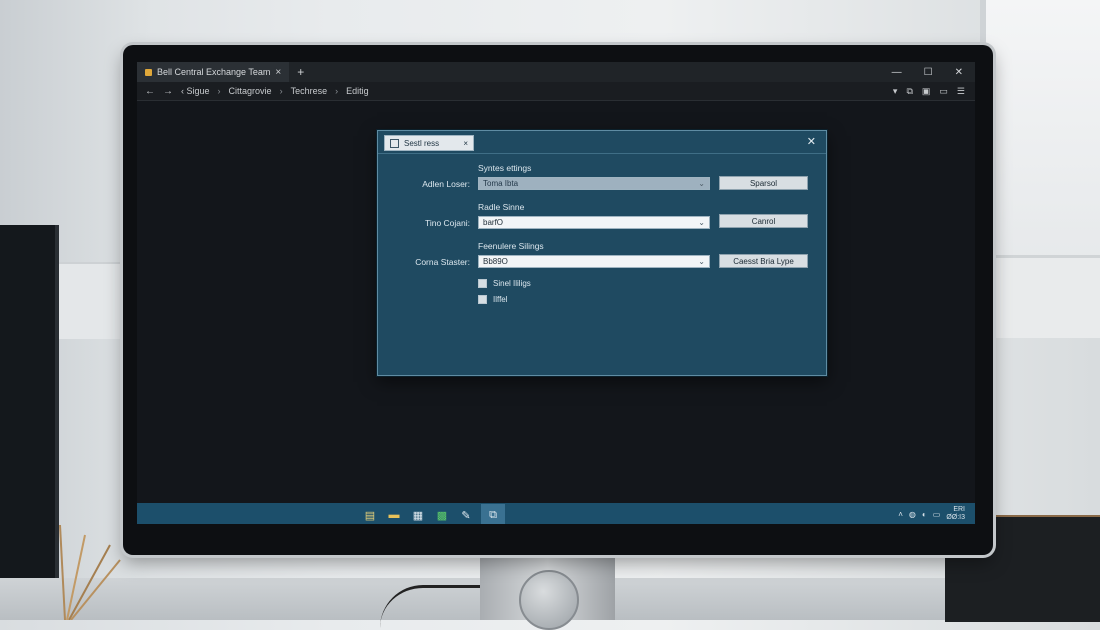  I want to click on field-label: Tino Cojani:, so click(447, 223).